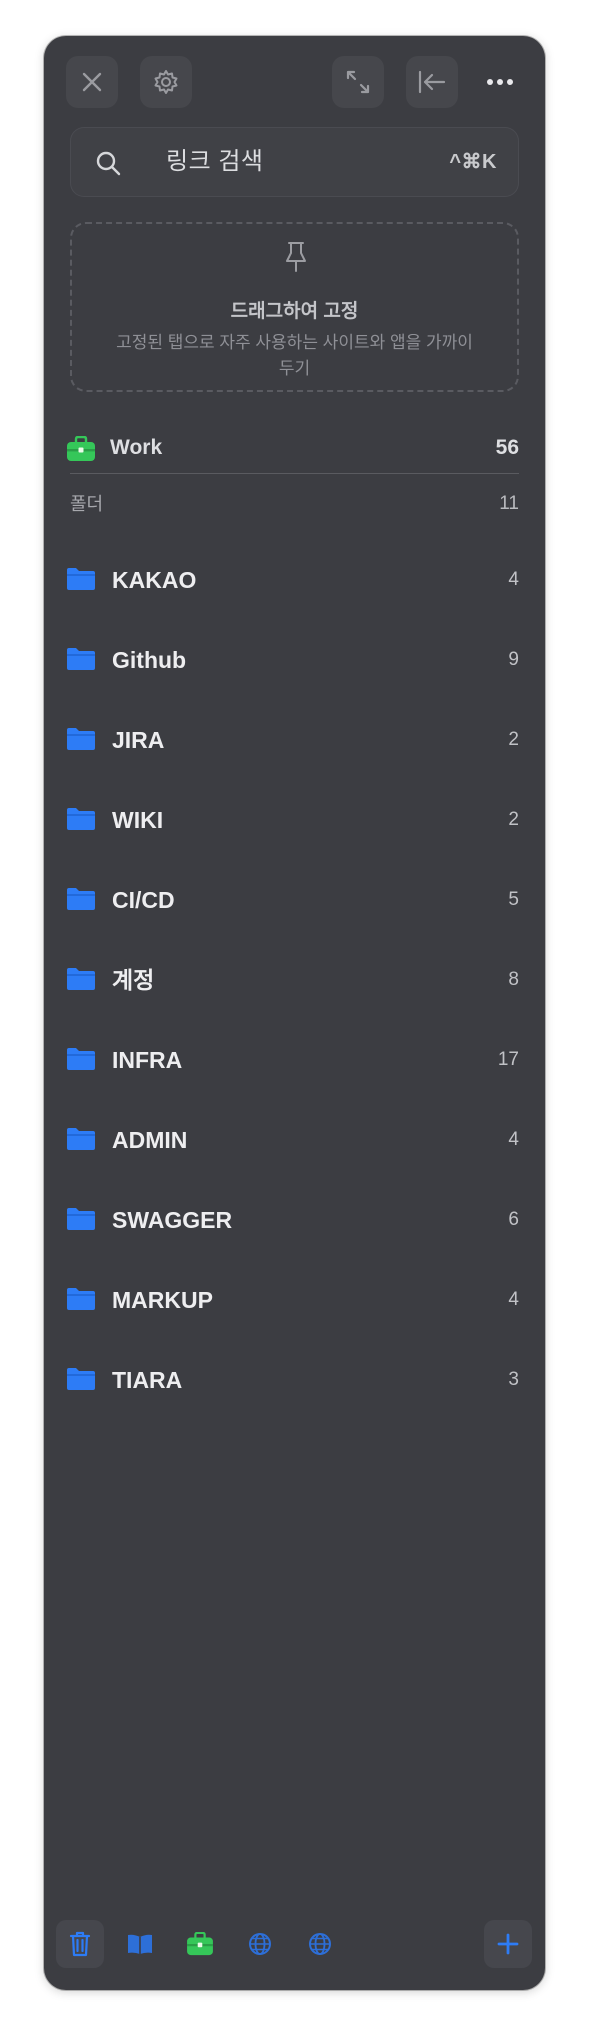 The width and height of the screenshot is (590, 2042). What do you see at coordinates (292, 660) in the screenshot?
I see `folder-item-1: Github 9` at bounding box center [292, 660].